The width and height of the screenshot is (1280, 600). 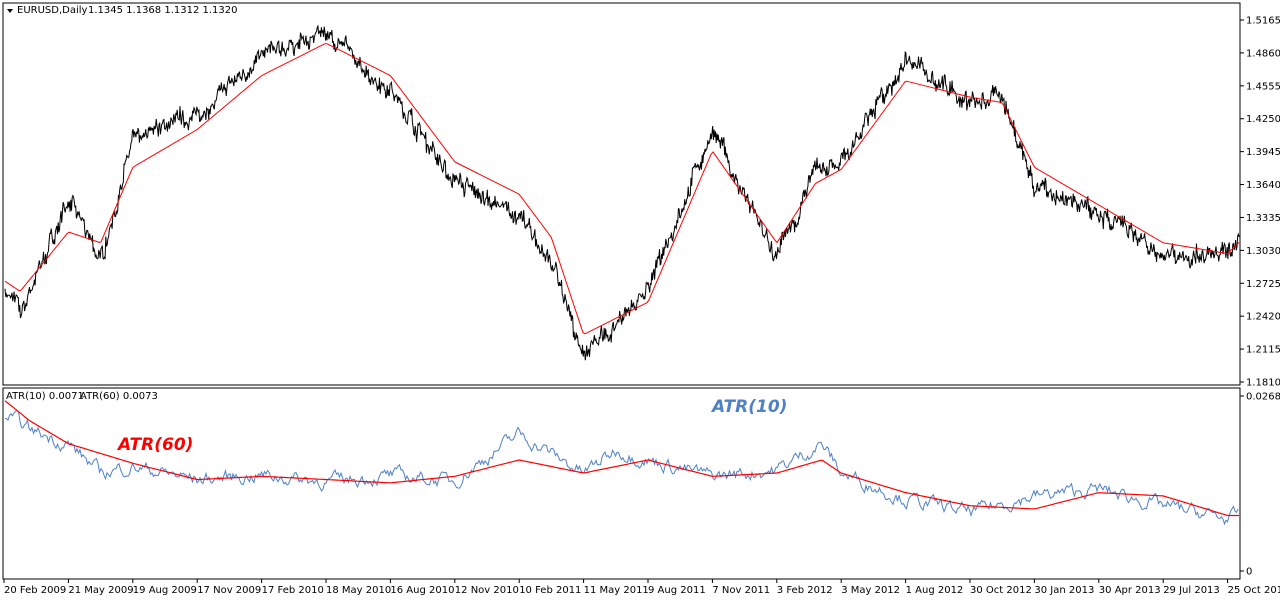 What do you see at coordinates (358, 590) in the screenshot?
I see `date-axis-label: 18 May 2010` at bounding box center [358, 590].